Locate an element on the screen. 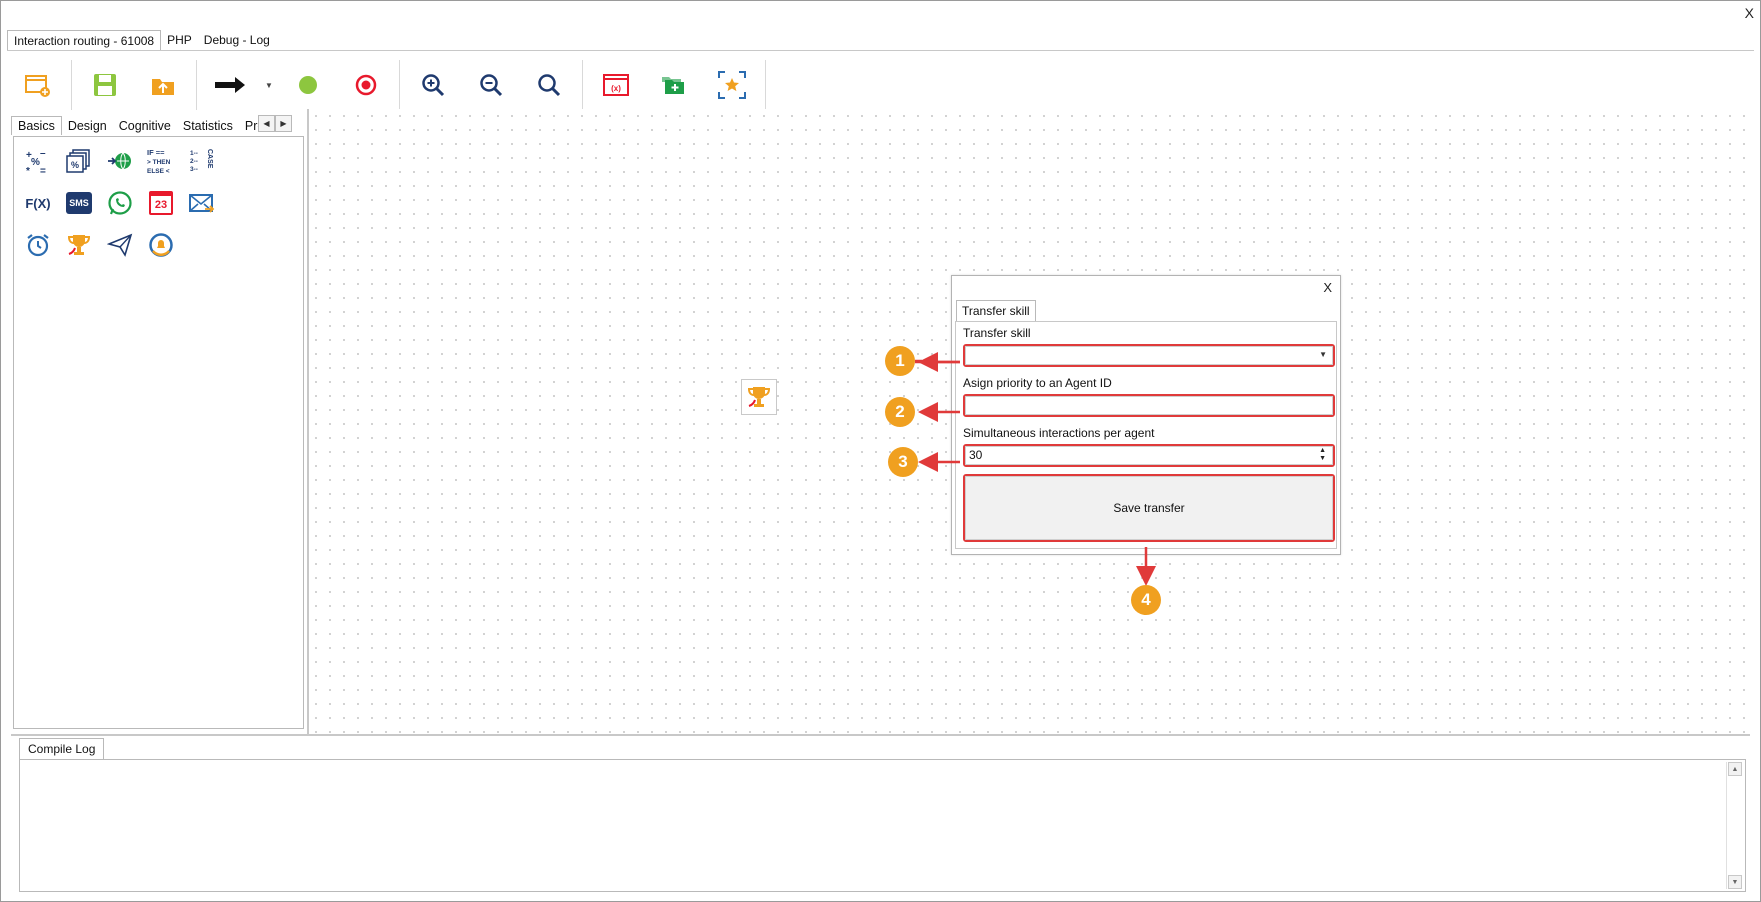 This screenshot has width=1761, height=902. paper-plane-icon is located at coordinates (120, 245).